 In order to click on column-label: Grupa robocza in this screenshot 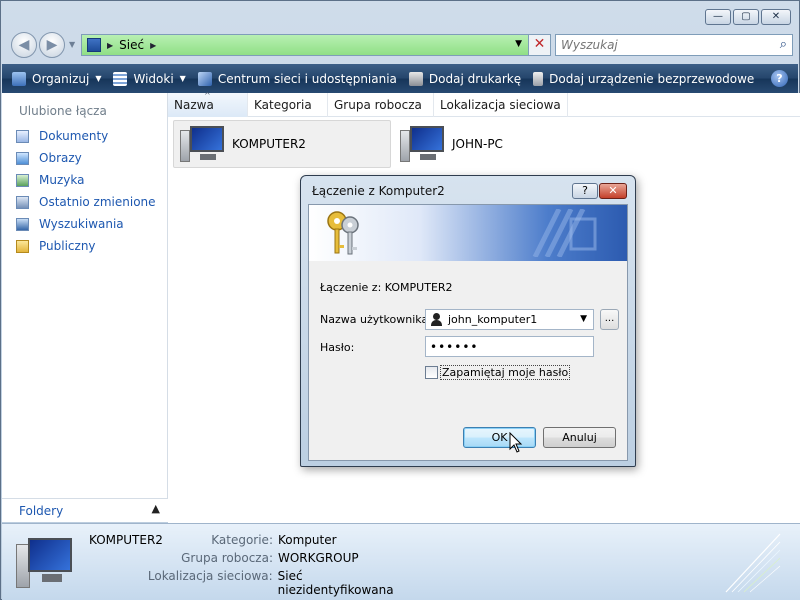, I will do `click(378, 105)`.